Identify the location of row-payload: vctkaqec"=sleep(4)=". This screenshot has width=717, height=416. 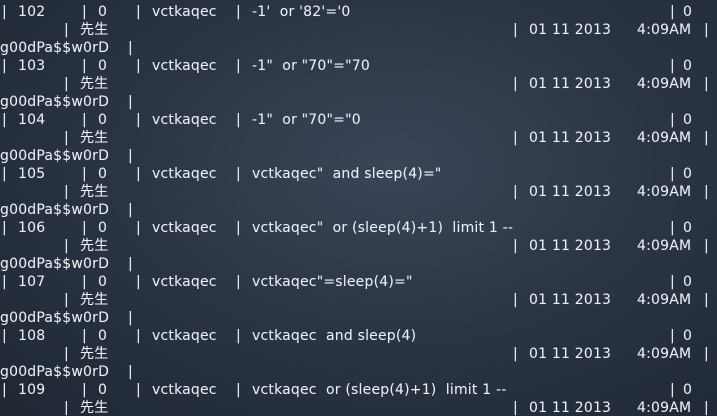
(332, 282).